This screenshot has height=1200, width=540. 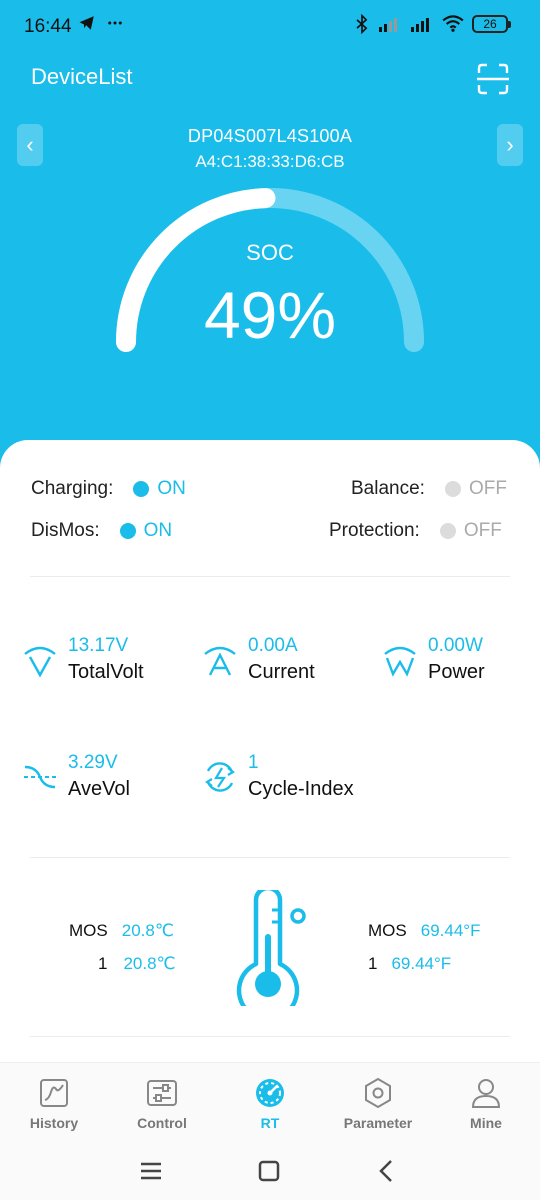 I want to click on dismos-status-dot, so click(x=127, y=531).